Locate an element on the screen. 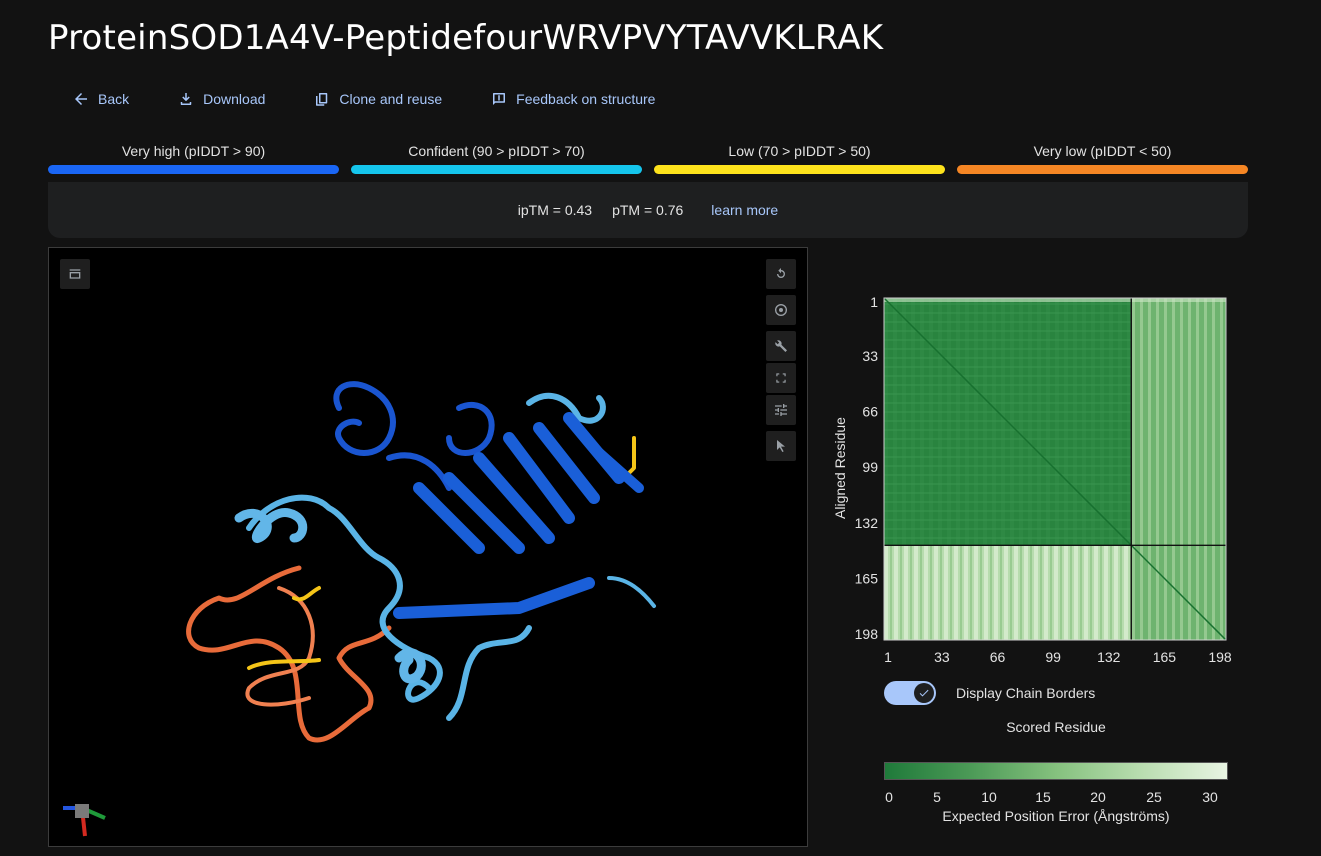 The height and width of the screenshot is (856, 1321). pae-ytick: 165 is located at coordinates (867, 578).